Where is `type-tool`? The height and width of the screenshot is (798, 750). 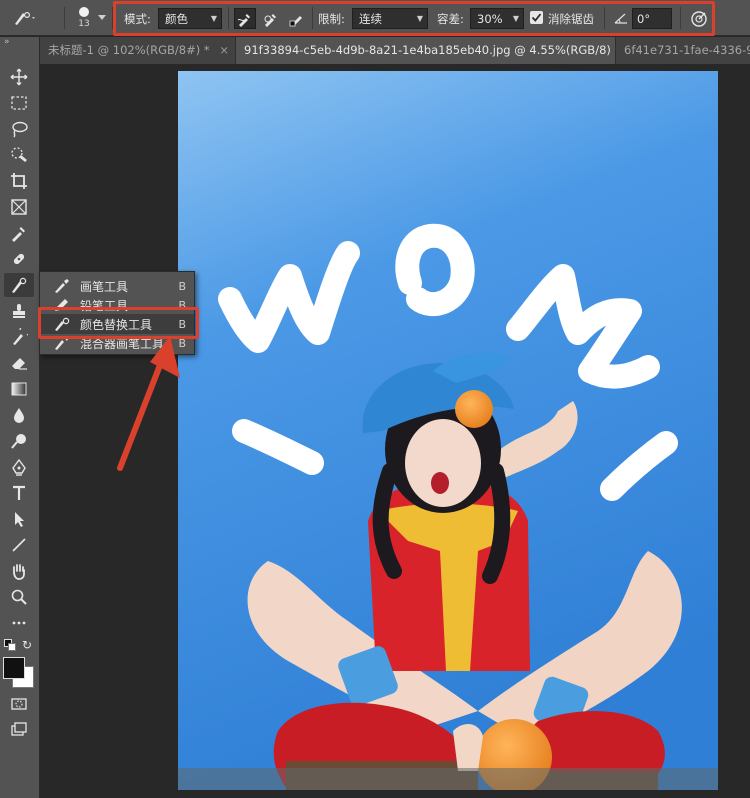 type-tool is located at coordinates (19, 493).